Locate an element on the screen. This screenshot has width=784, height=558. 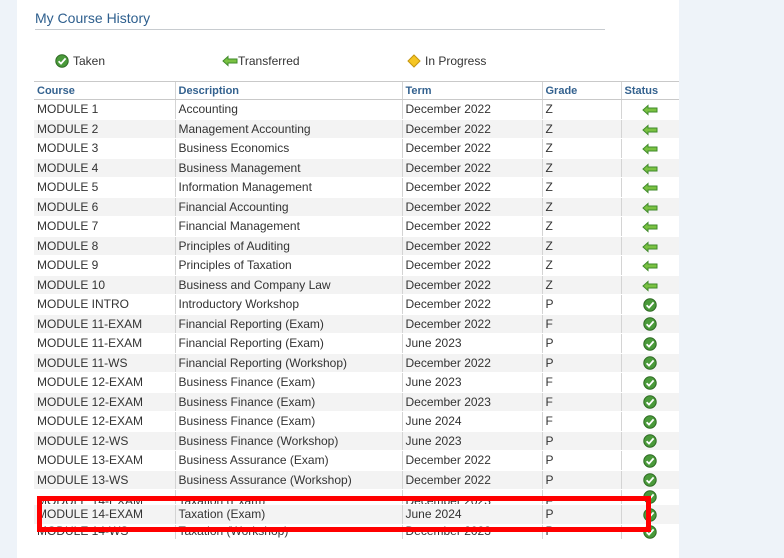
cell-course: MODULE 6 is located at coordinates (104, 207).